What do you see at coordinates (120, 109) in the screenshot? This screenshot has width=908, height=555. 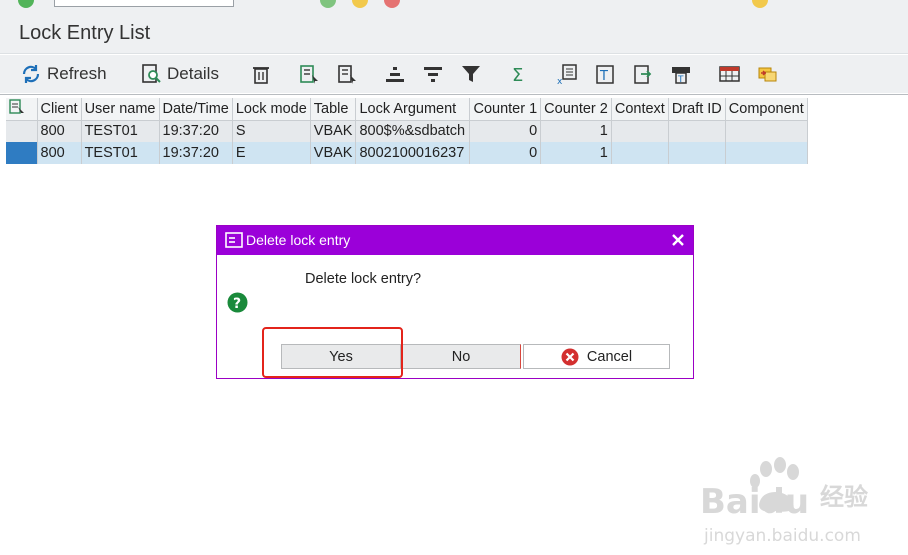 I see `column-header: User name` at bounding box center [120, 109].